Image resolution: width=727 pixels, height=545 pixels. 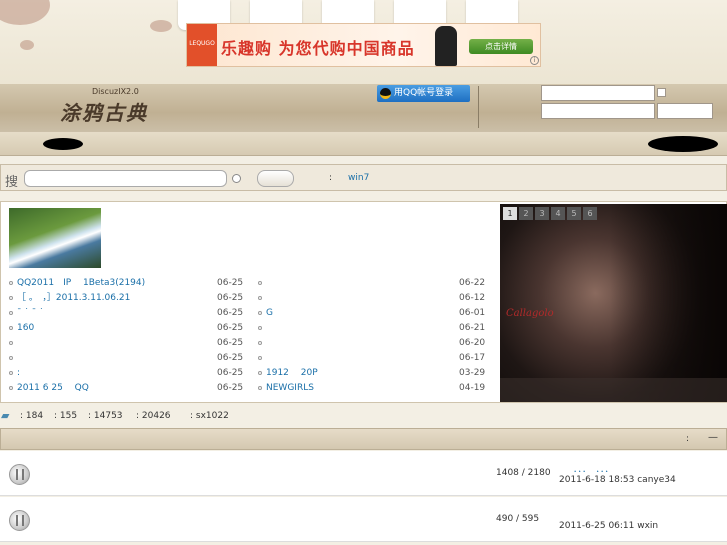 I want to click on thread-link: ˉ ˙ ˉ ˙, so click(x=26, y=313).